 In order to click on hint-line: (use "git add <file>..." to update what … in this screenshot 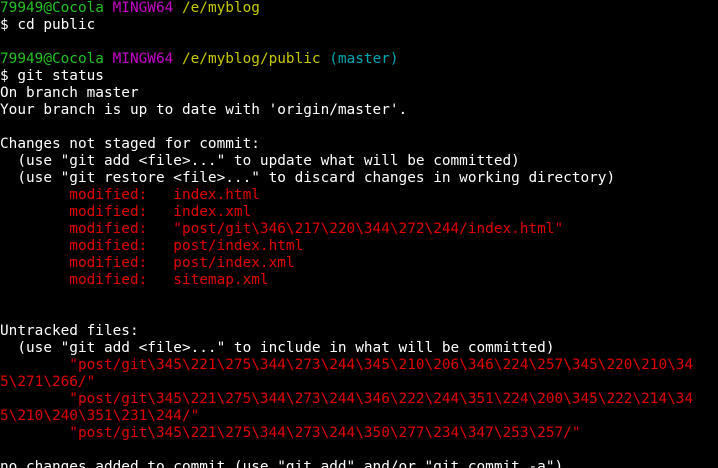, I will do `click(260, 161)`.